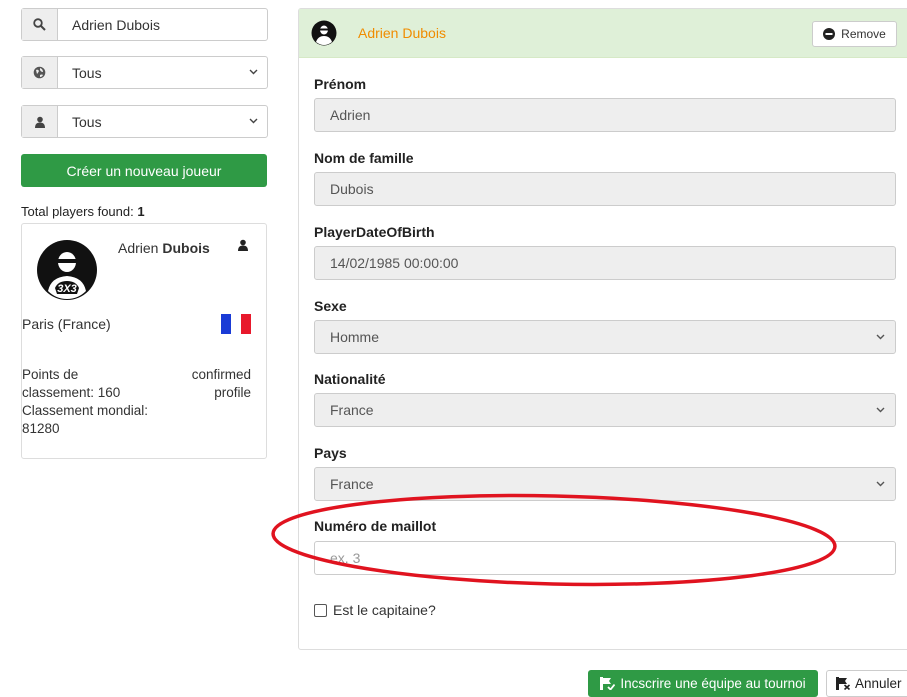 Image resolution: width=907 pixels, height=697 pixels. Describe the element at coordinates (713, 683) in the screenshot. I see `register-team-label: Incscrire une équipe au tournoi` at that location.